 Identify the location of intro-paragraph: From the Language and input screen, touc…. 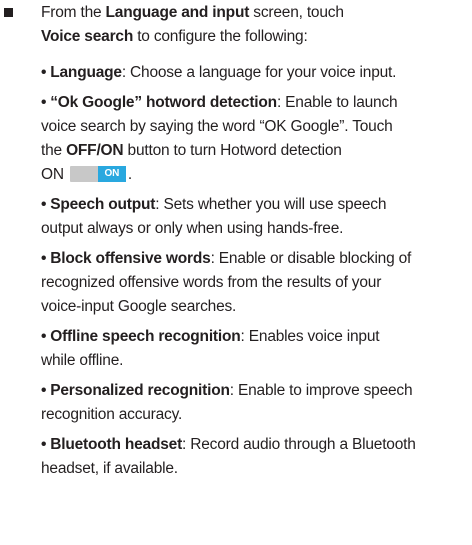
(251, 25).